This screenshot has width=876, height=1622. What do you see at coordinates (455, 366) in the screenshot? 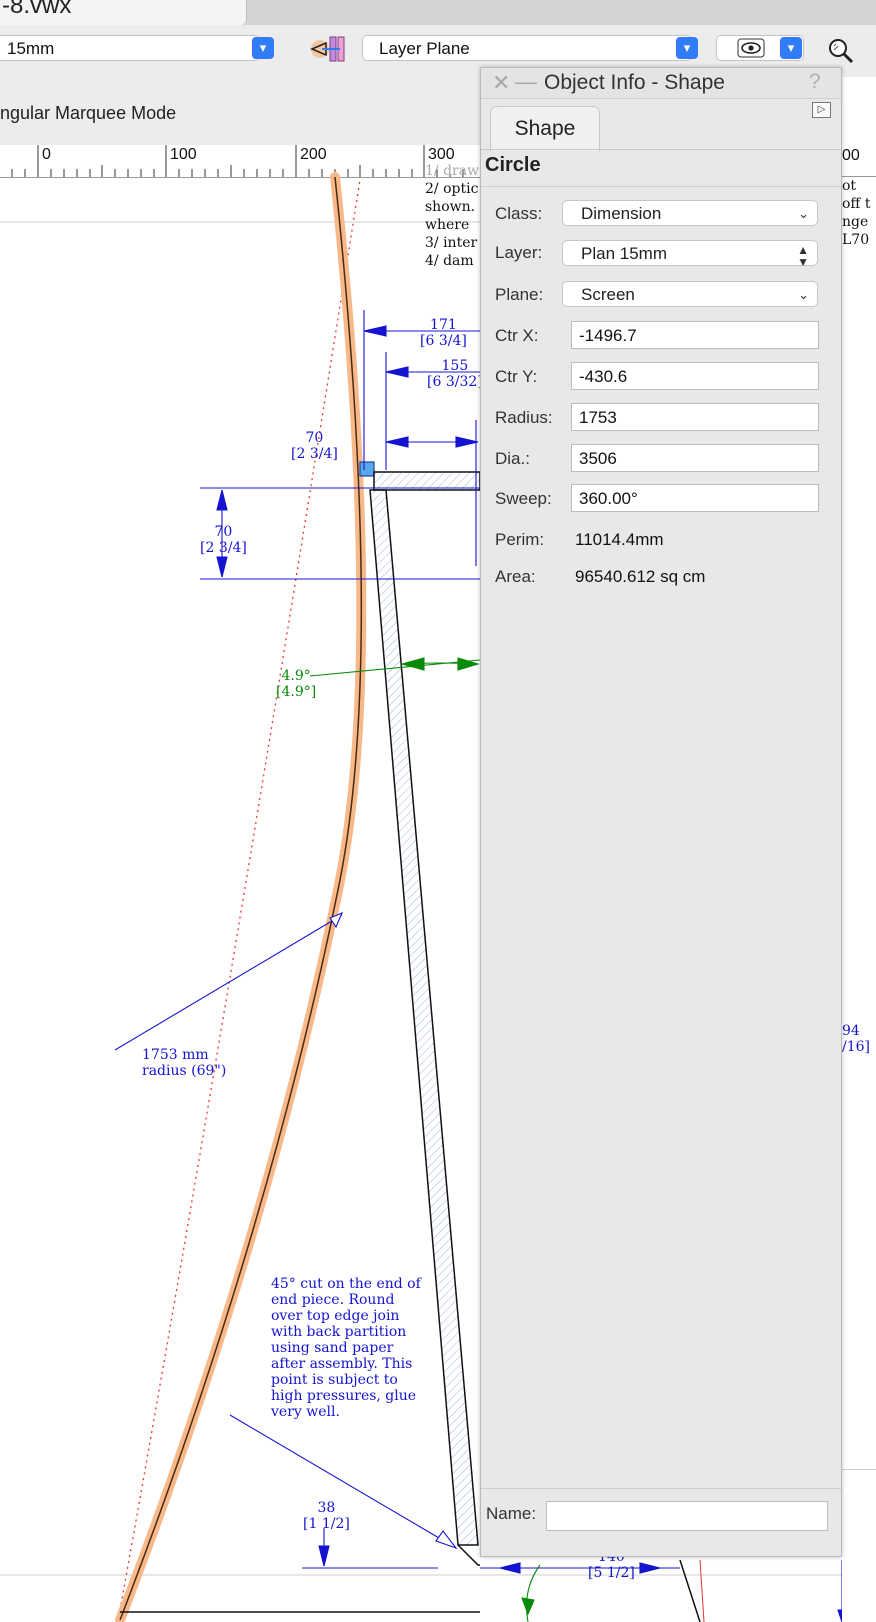
I see `dim-value: 155` at bounding box center [455, 366].